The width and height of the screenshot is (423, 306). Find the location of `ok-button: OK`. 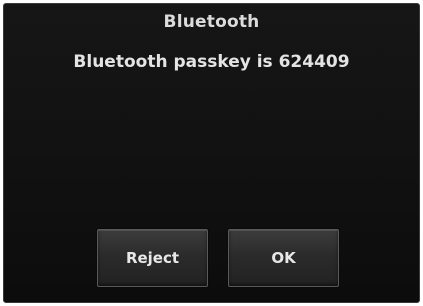

ok-button: OK is located at coordinates (283, 258).